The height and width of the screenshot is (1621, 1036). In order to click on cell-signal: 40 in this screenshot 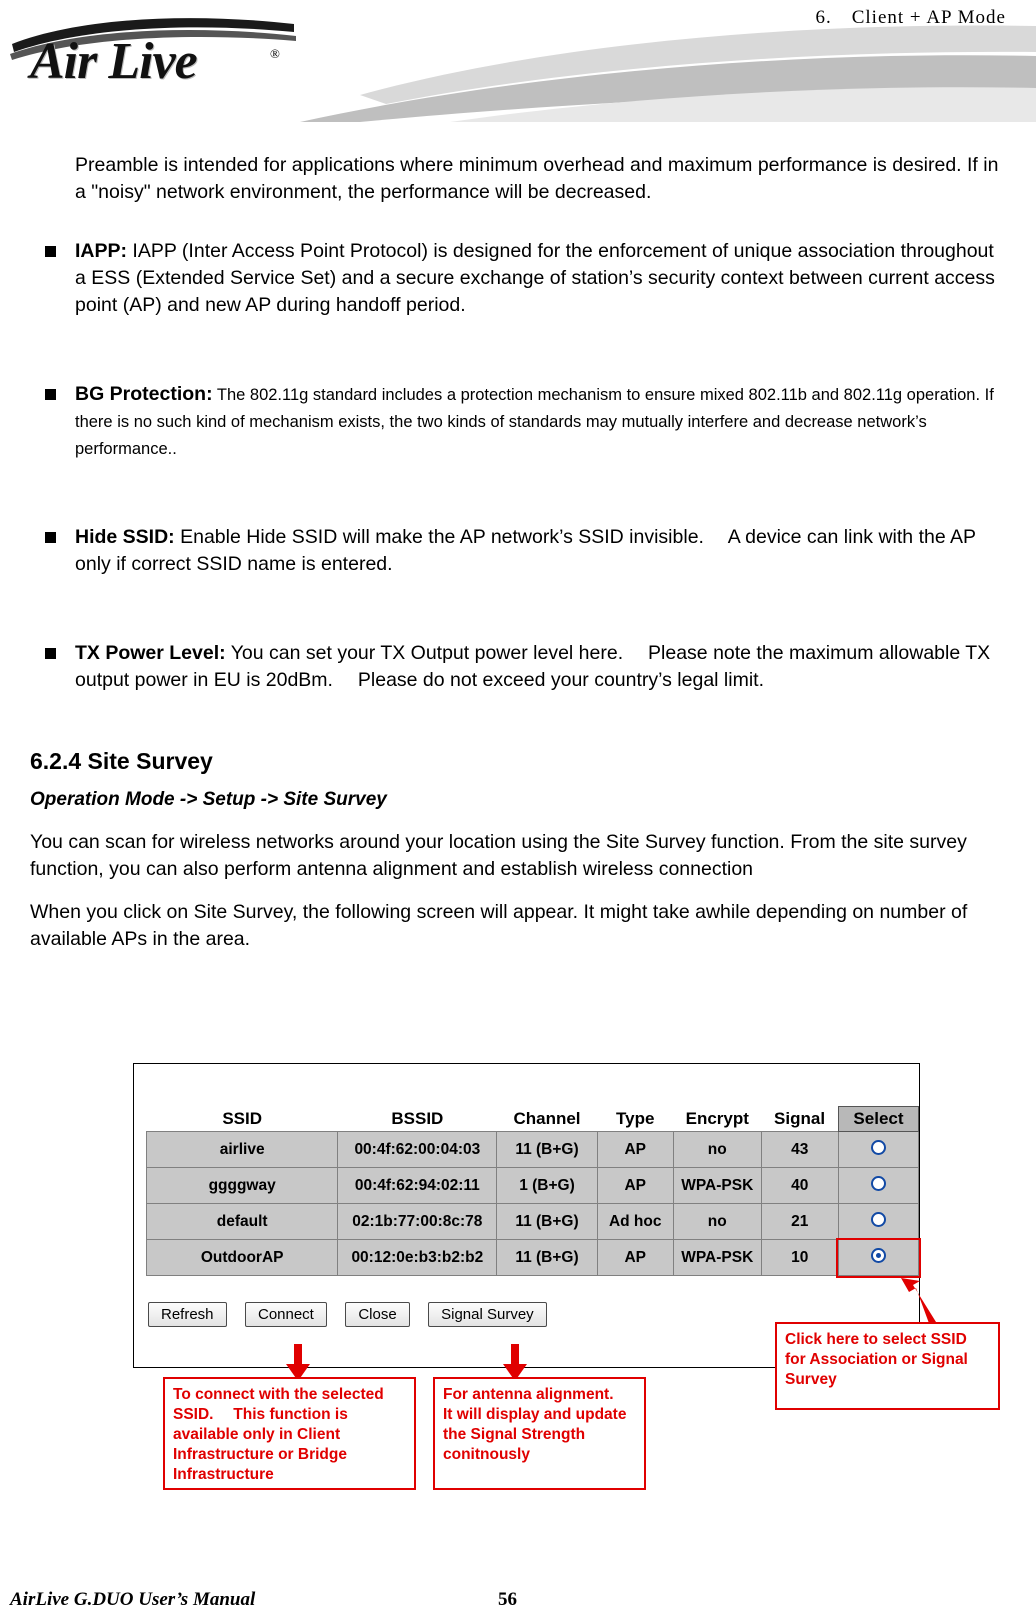, I will do `click(799, 1185)`.